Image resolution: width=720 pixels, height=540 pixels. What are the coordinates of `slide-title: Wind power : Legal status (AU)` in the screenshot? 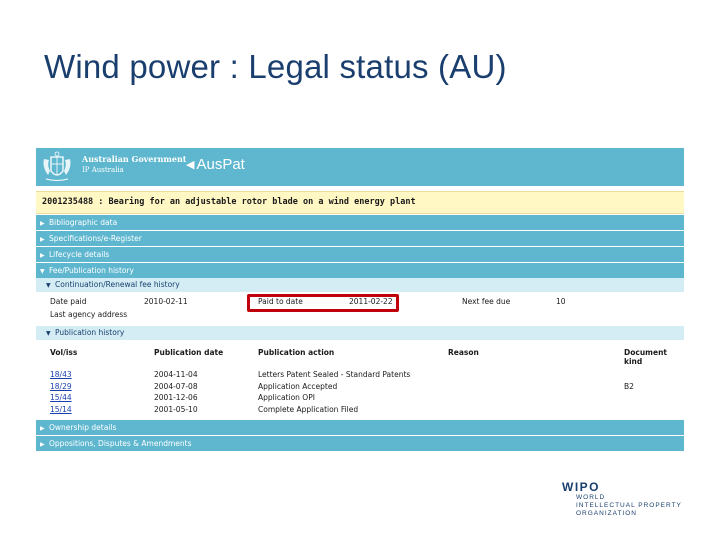 It's located at (275, 66).